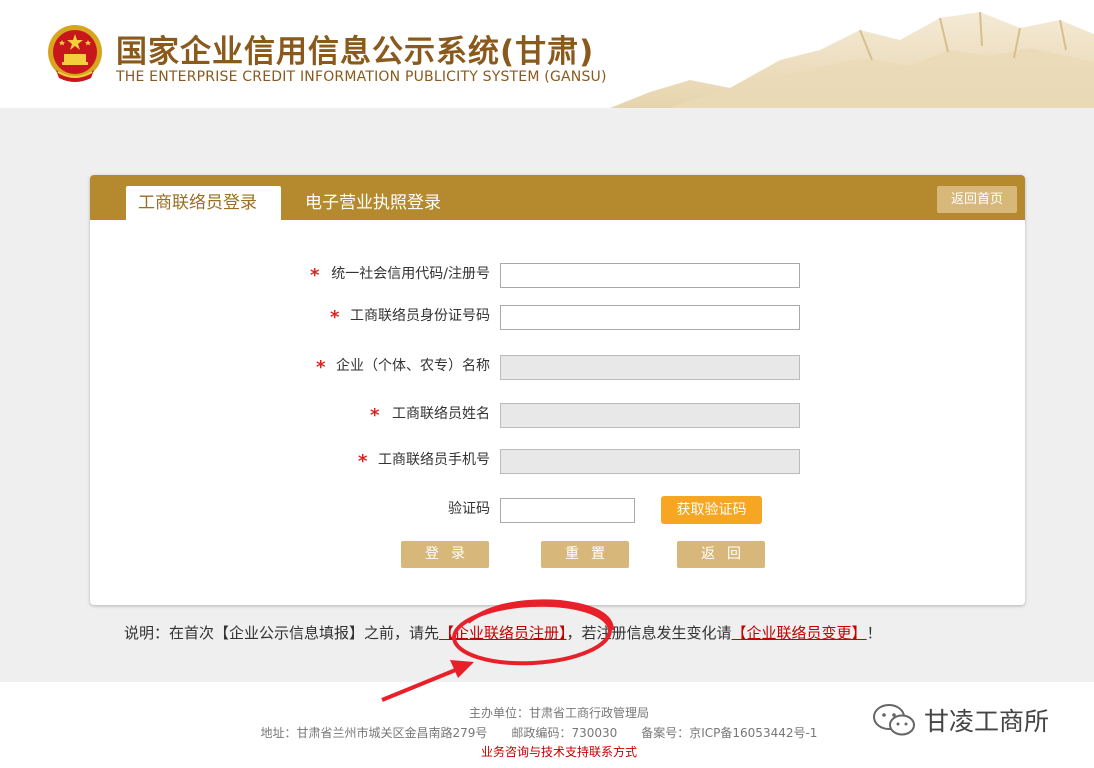  I want to click on register-link: 【企业联络员注册】, so click(503, 633).